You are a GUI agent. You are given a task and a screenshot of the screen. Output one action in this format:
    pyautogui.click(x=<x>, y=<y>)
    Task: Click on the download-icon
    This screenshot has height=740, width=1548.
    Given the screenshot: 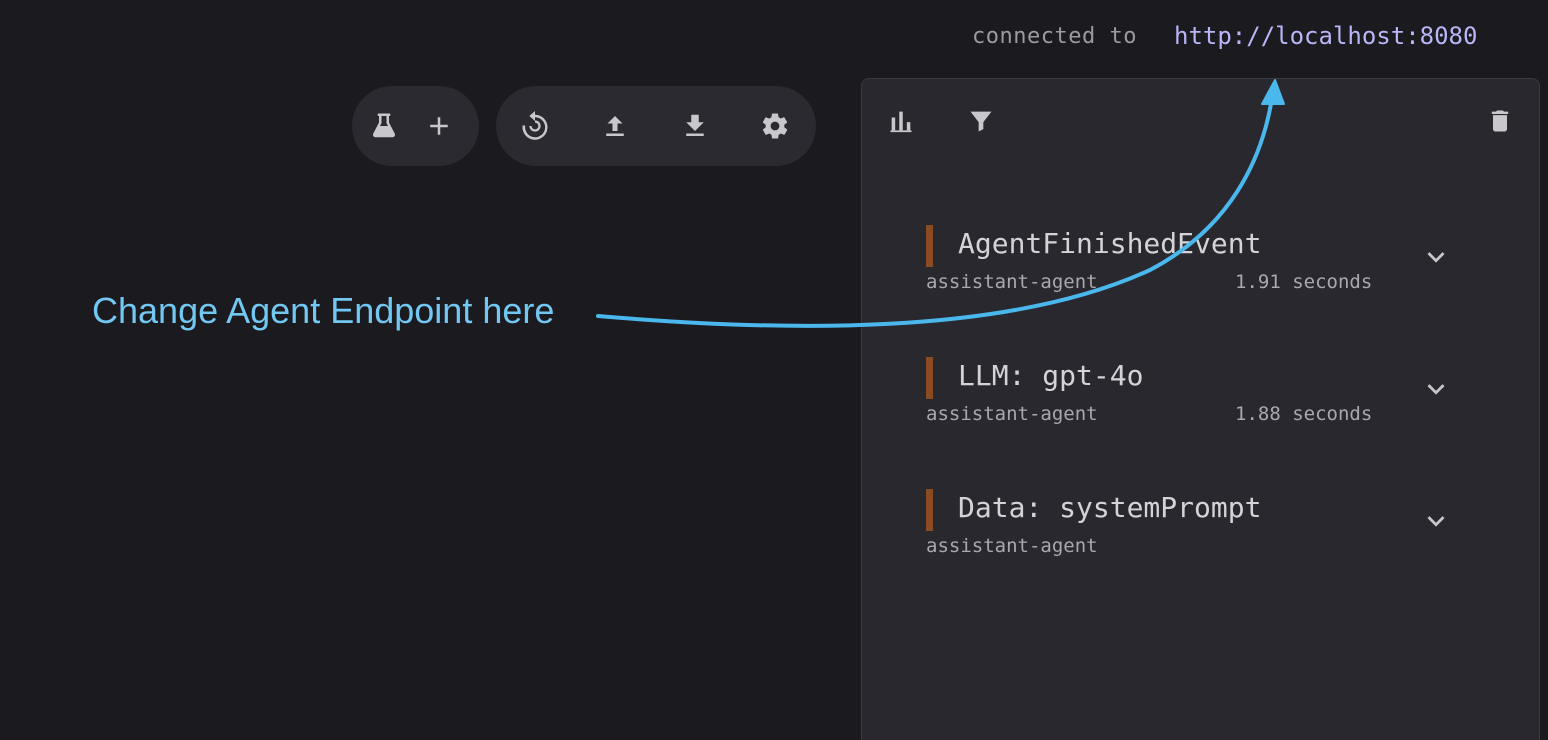 What is the action you would take?
    pyautogui.click(x=695, y=125)
    